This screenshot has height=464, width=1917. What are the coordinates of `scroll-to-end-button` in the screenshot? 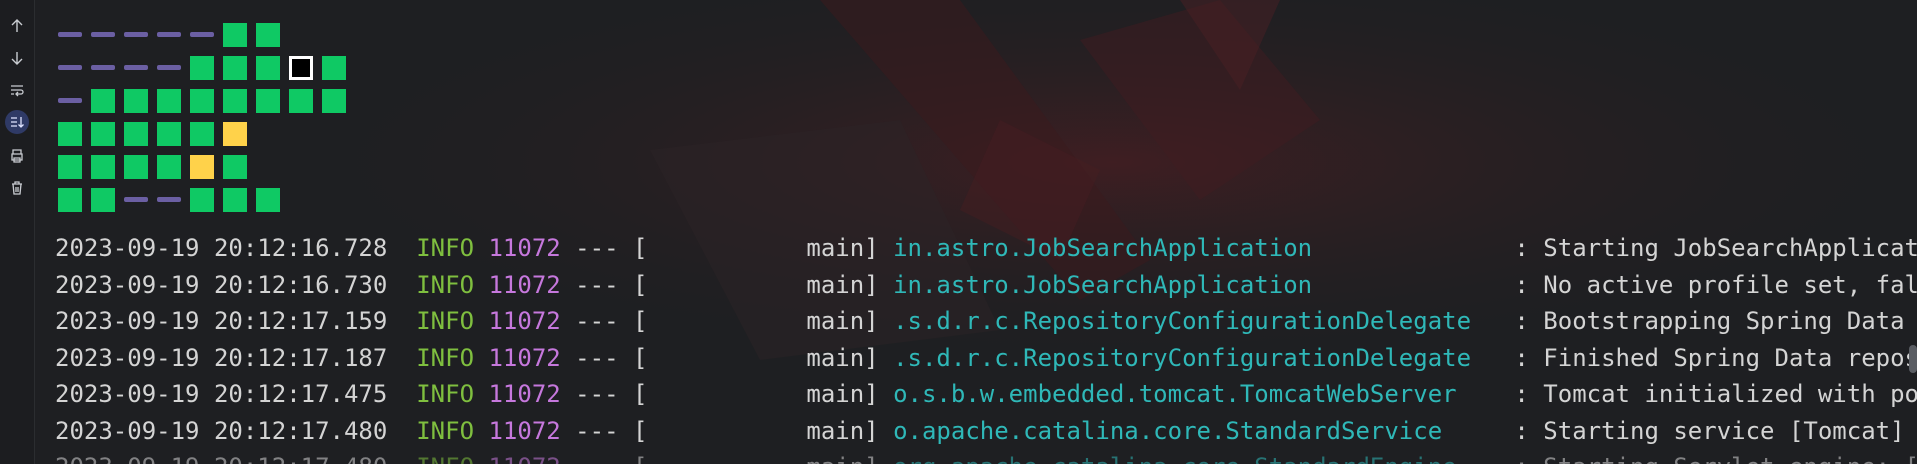 It's located at (17, 122).